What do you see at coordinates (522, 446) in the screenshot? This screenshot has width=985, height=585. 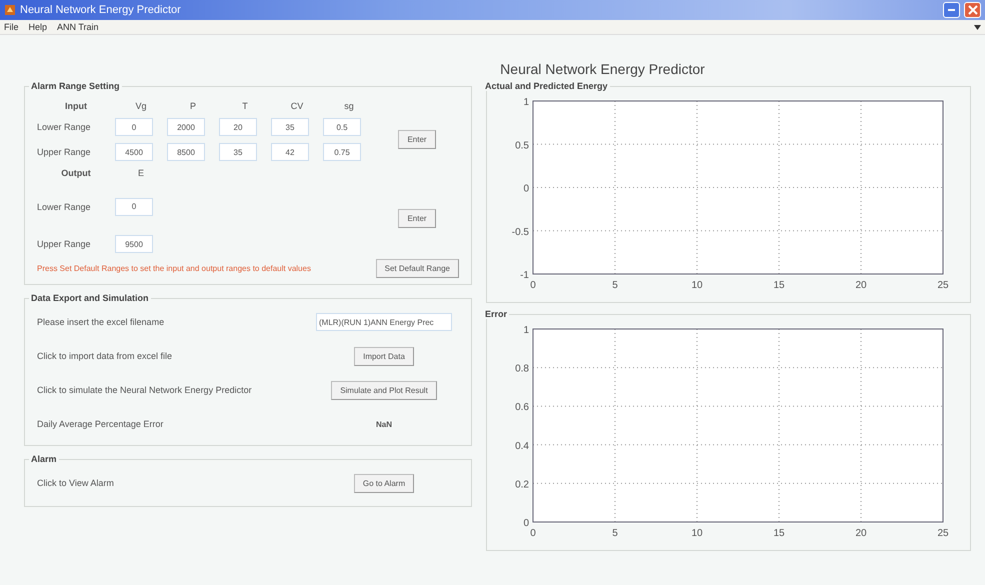 I see `tick-label: 0.4` at bounding box center [522, 446].